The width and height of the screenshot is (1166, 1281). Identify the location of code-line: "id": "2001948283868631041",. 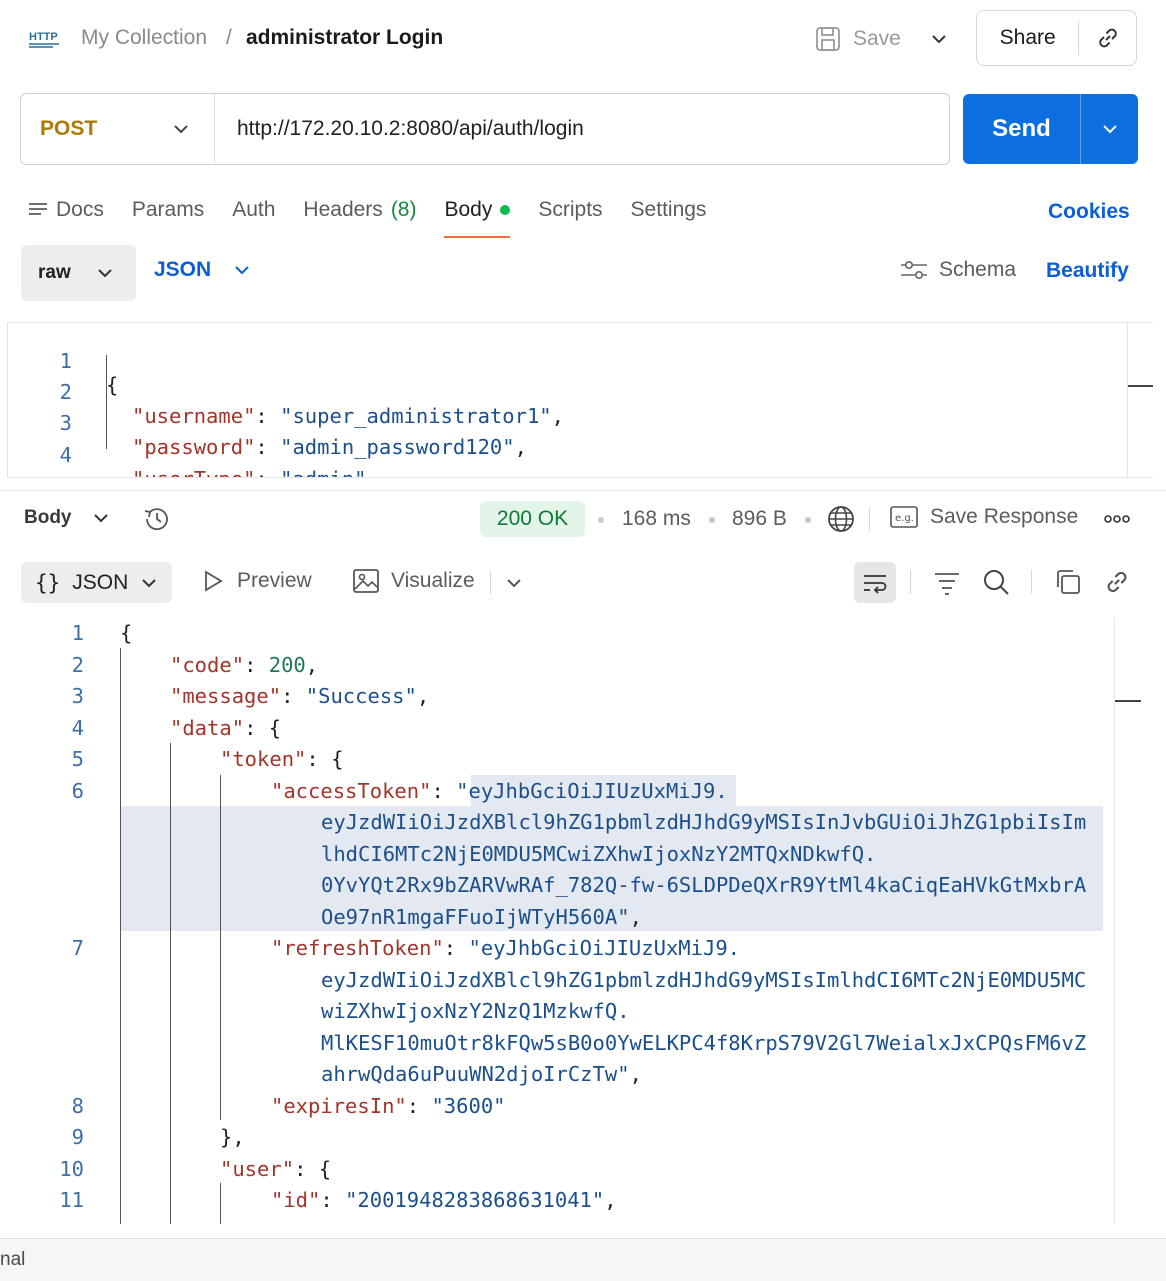
(444, 1200).